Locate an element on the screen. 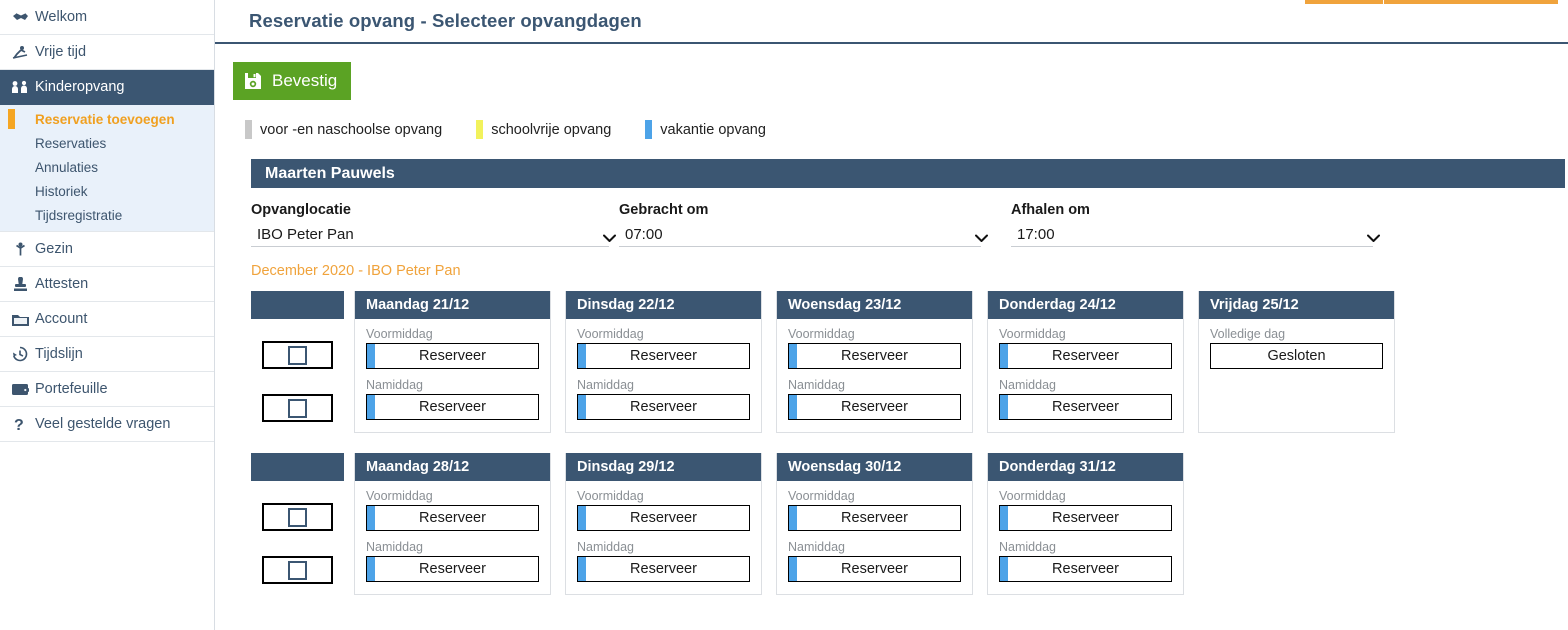 The height and width of the screenshot is (630, 1568). sidebar-item-welkom: Welkom is located at coordinates (107, 17).